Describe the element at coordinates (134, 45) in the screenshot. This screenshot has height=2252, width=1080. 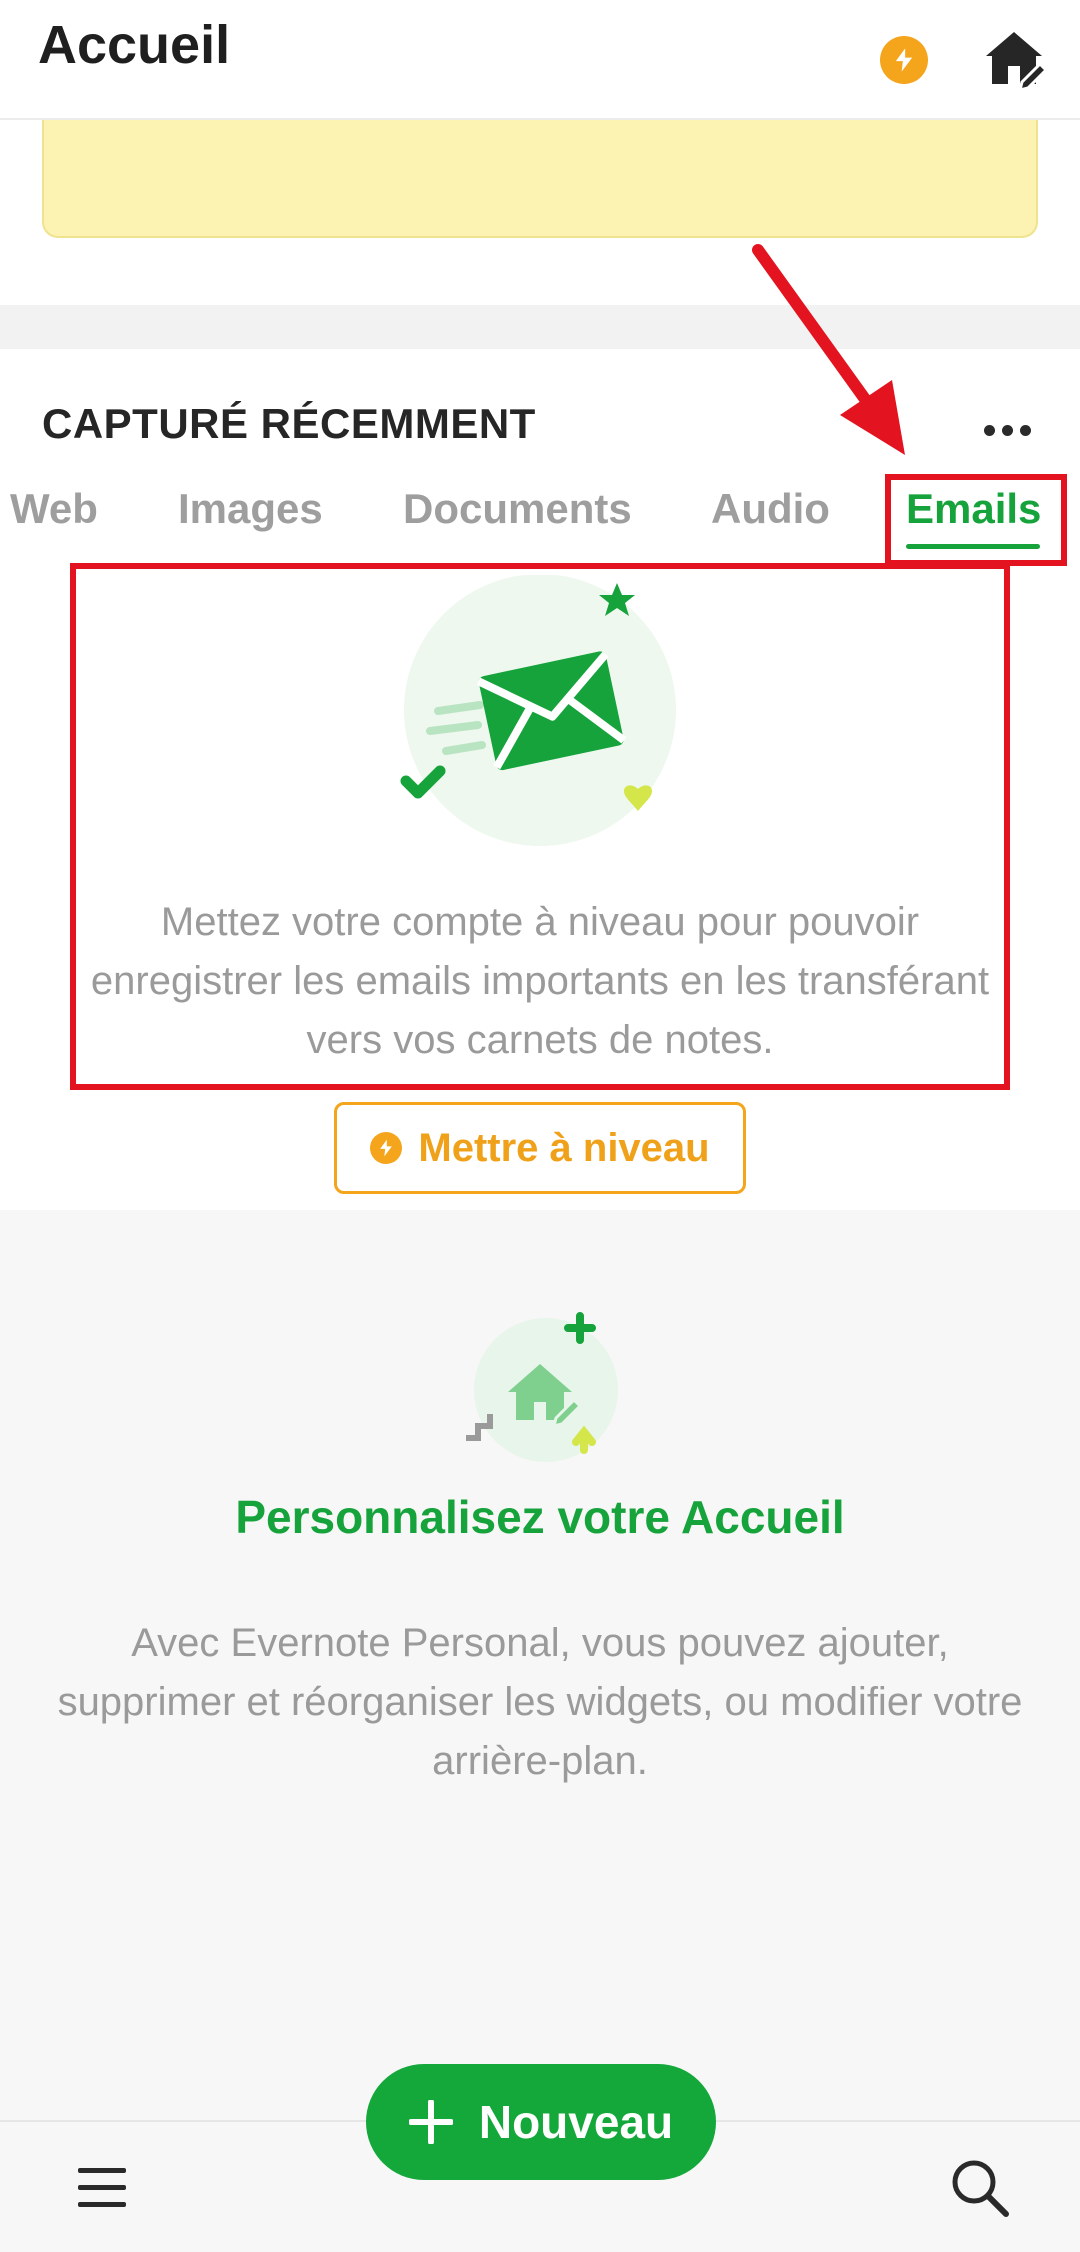
I see `page-title: Accueil` at that location.